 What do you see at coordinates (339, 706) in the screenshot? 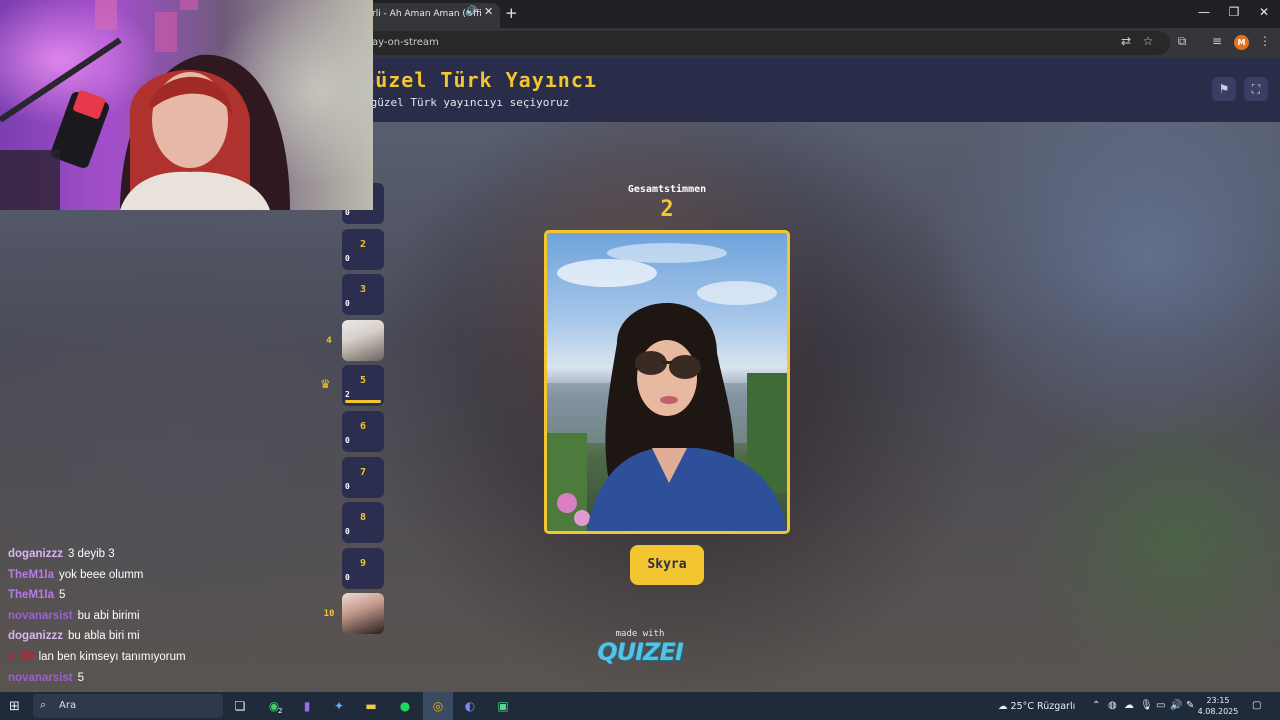
I see `copilot-icon: ✦` at bounding box center [339, 706].